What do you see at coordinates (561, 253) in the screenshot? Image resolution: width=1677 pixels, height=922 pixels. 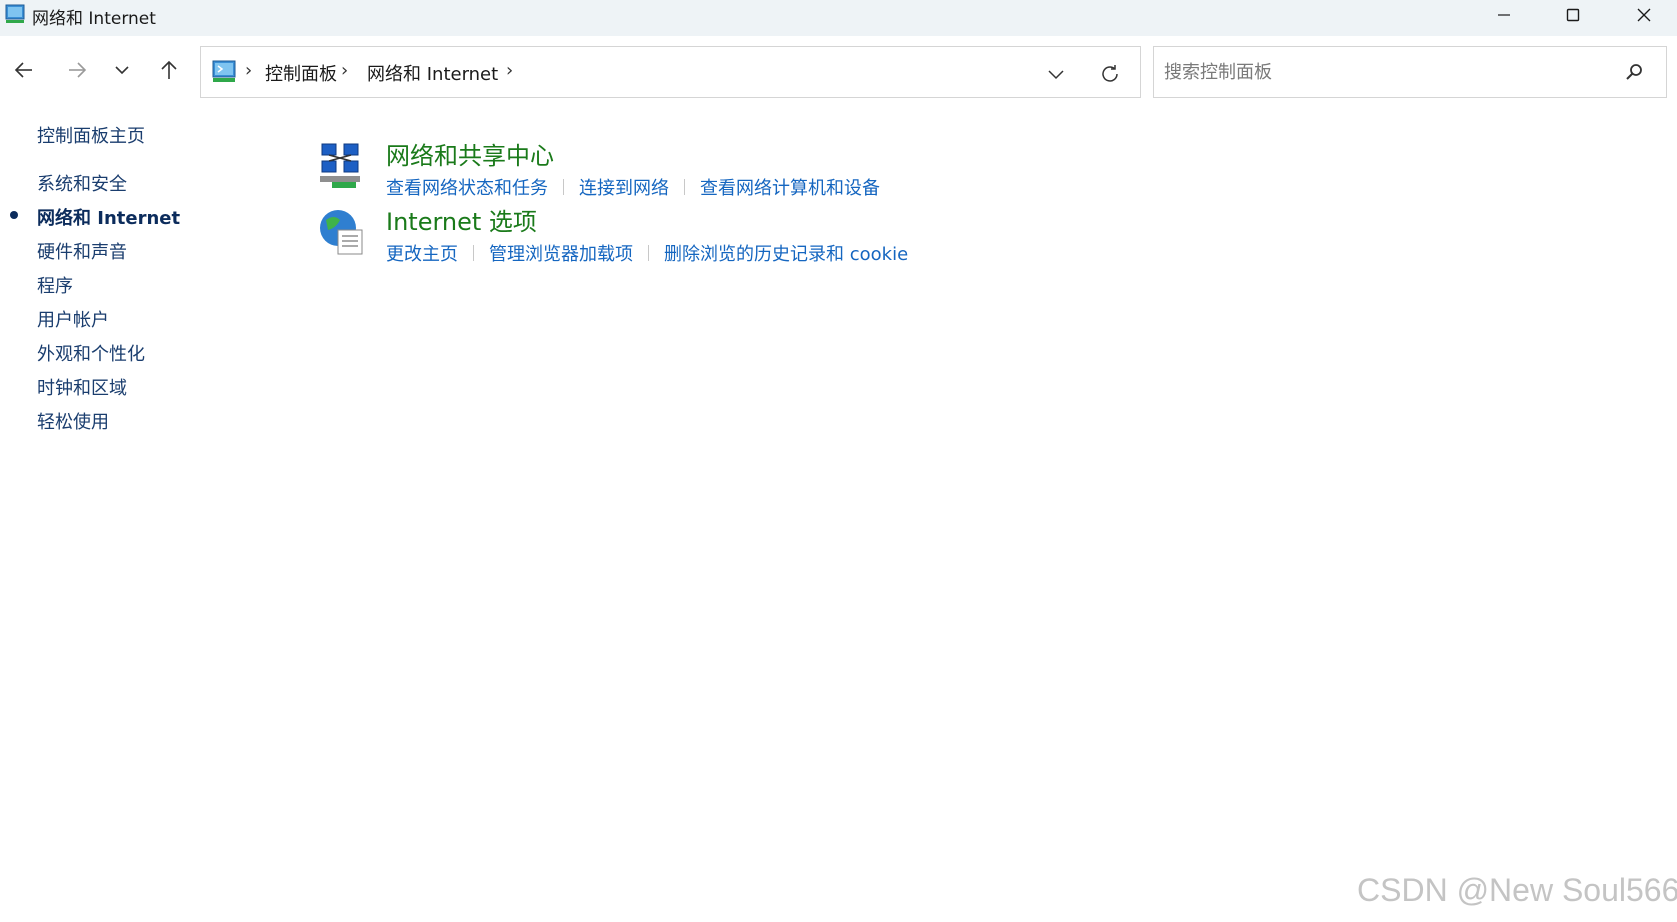 I see `link-manage-addons: 管理浏览器加载项` at bounding box center [561, 253].